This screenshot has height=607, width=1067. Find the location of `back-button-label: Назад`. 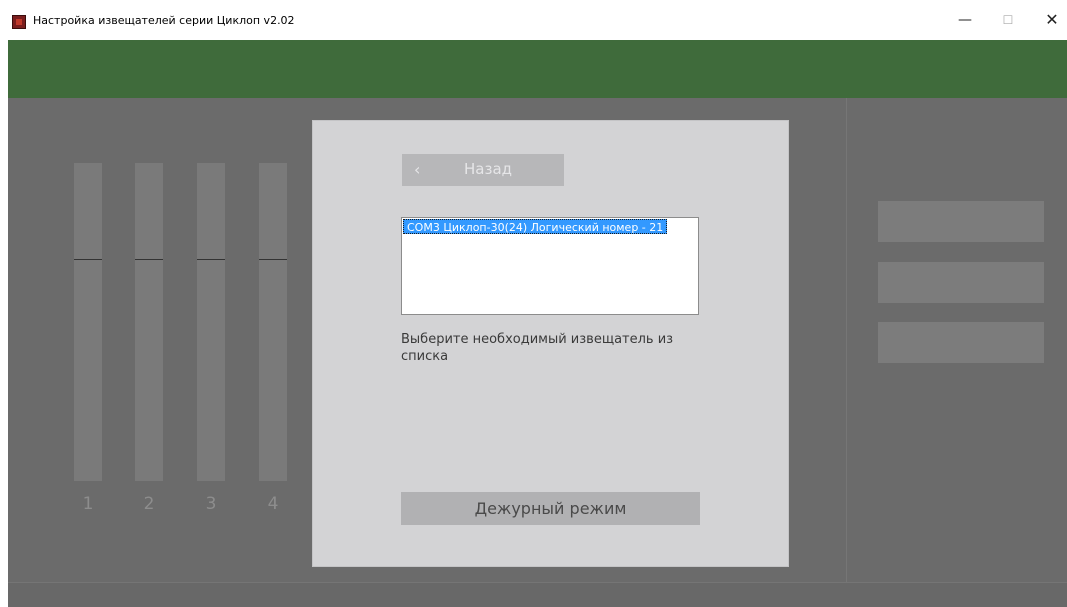

back-button-label: Назад is located at coordinates (488, 169).